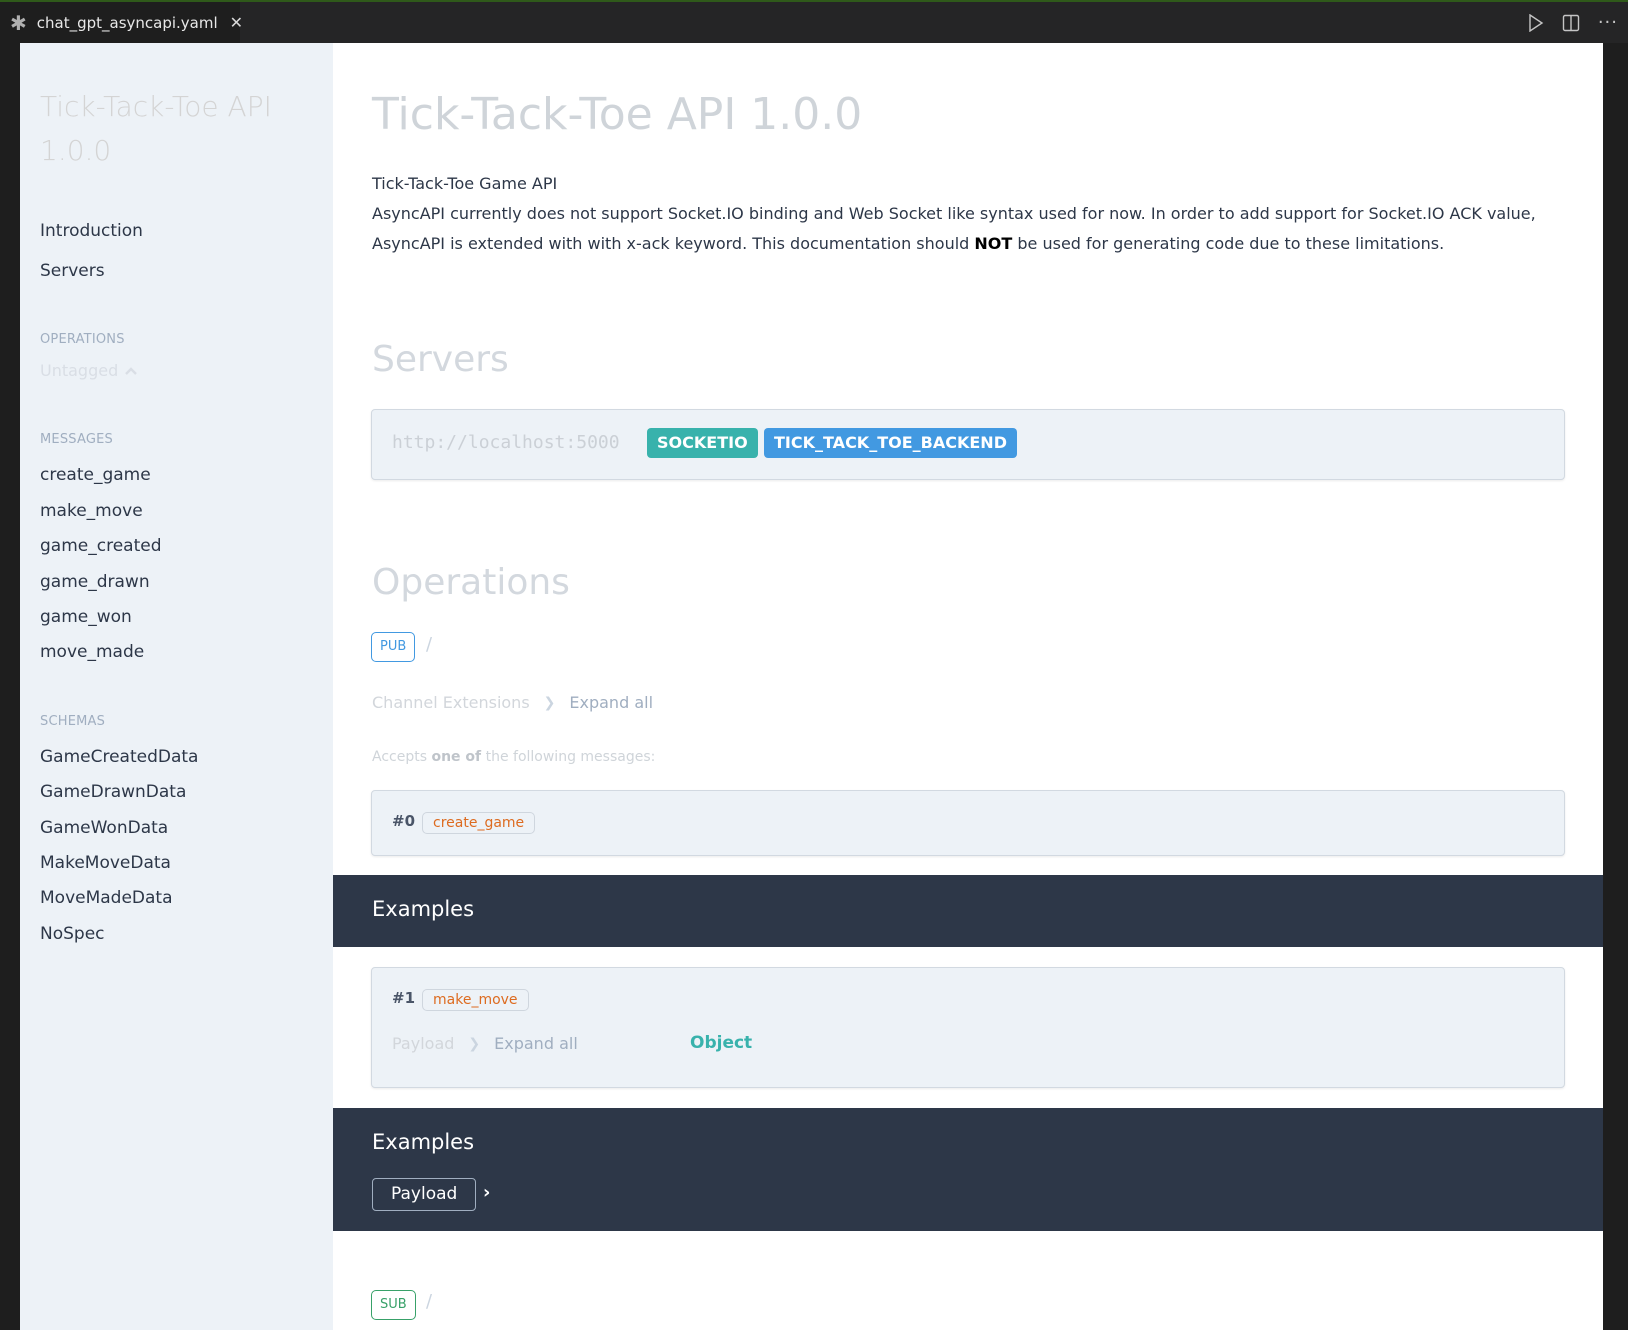 This screenshot has height=1330, width=1628. Describe the element at coordinates (91, 231) in the screenshot. I see `sidebar-item-introduction: Introduction` at that location.